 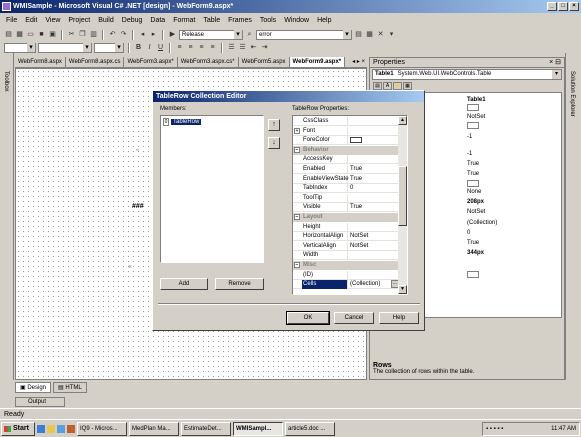 I want to click on categorized-icon: ▤, so click(x=377, y=86).